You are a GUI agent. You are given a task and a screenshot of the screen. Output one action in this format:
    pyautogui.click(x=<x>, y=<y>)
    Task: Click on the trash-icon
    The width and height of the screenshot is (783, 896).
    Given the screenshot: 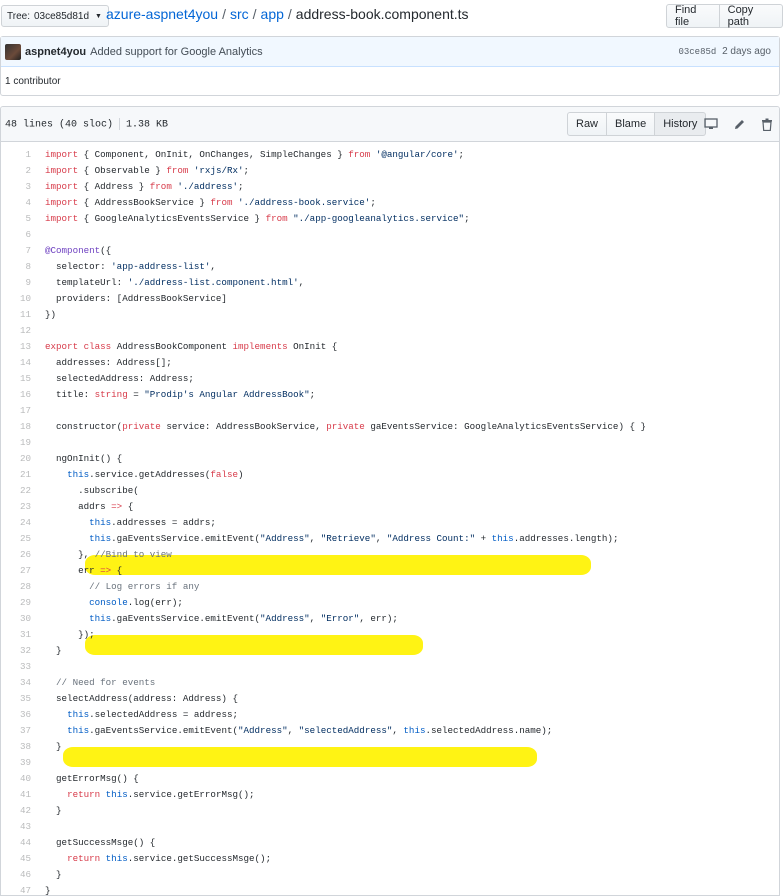 What is the action you would take?
    pyautogui.click(x=767, y=124)
    